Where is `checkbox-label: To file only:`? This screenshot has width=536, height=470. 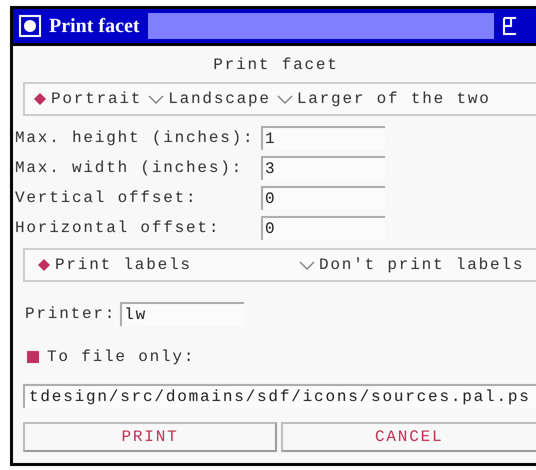
checkbox-label: To file only: is located at coordinates (121, 357).